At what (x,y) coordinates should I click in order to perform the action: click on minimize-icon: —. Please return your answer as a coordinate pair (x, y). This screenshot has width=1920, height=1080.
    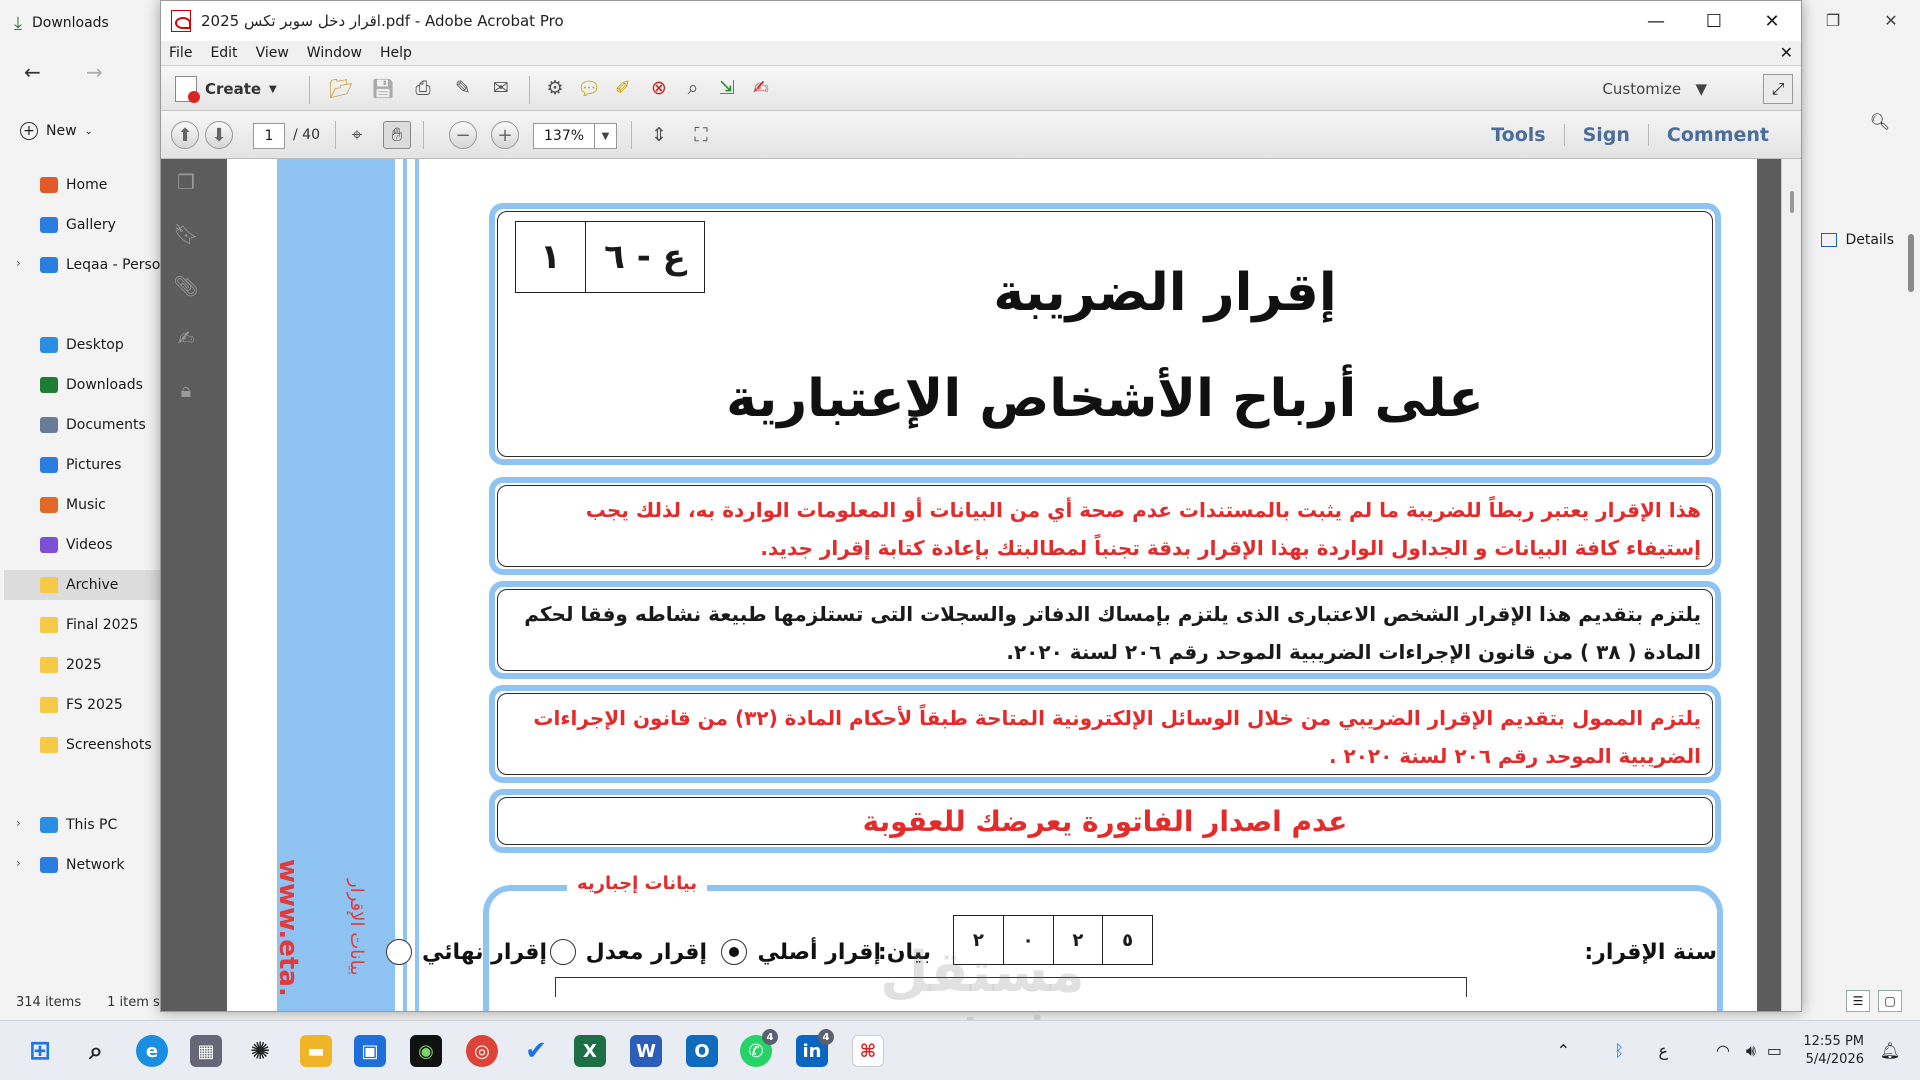
    Looking at the image, I should click on (1656, 21).